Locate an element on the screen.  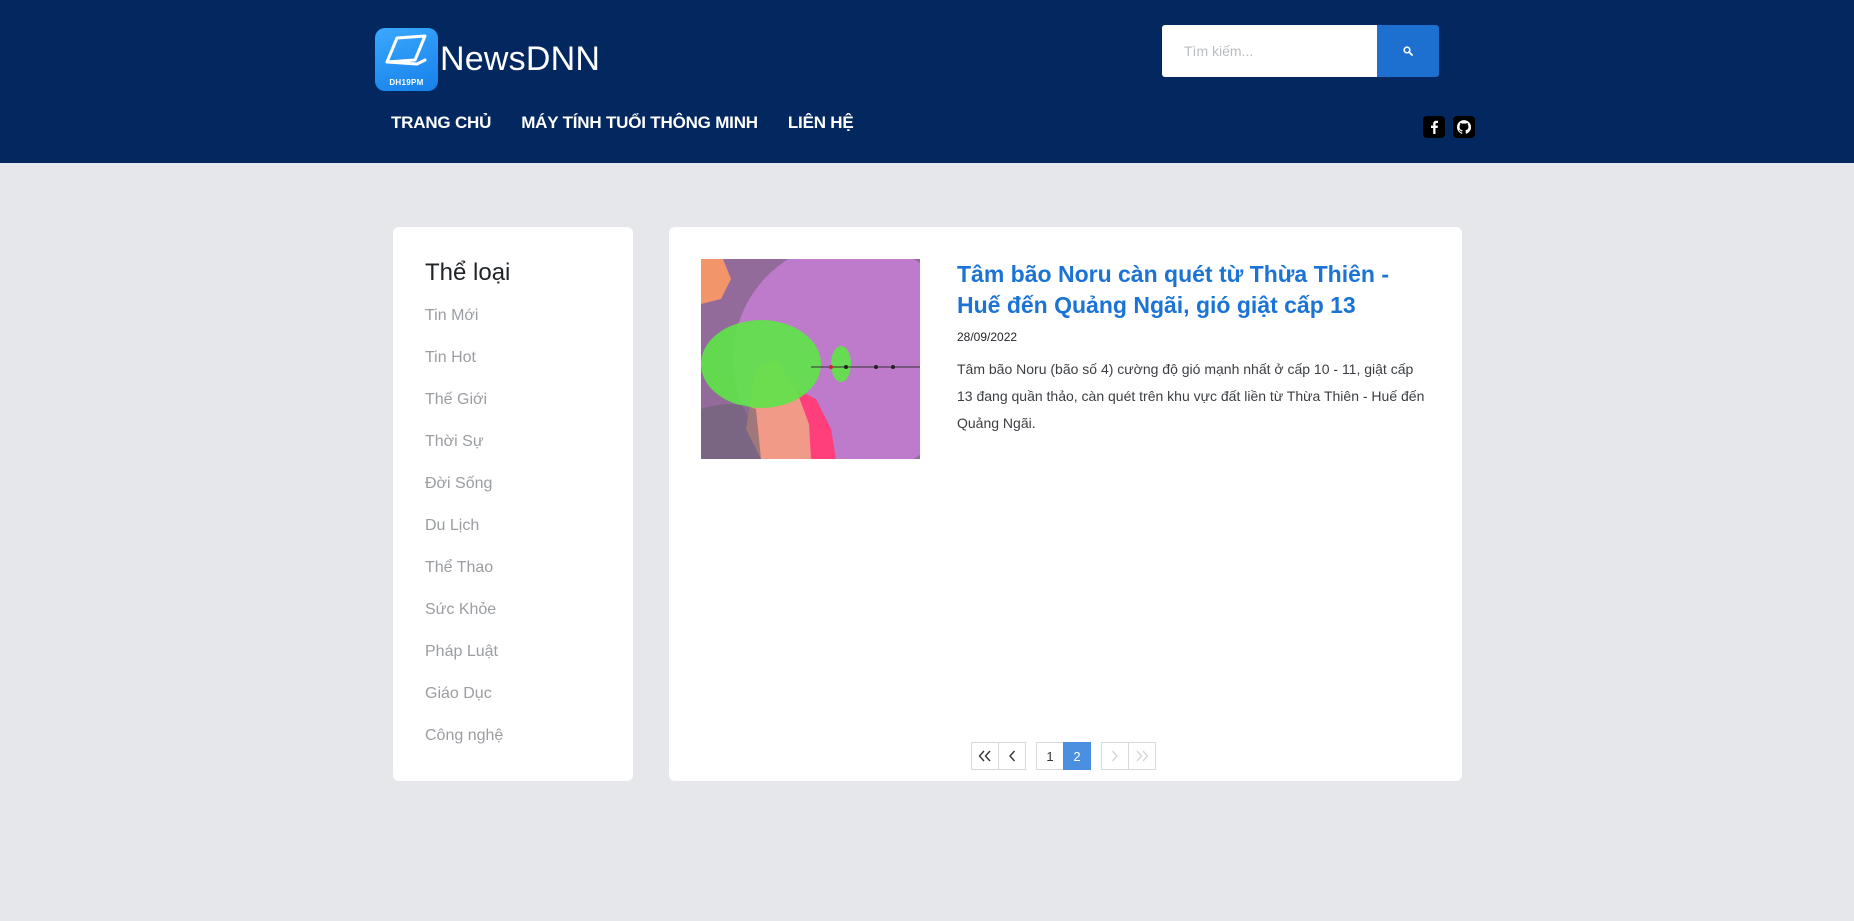
list-item: Pháp Luật is located at coordinates (529, 652).